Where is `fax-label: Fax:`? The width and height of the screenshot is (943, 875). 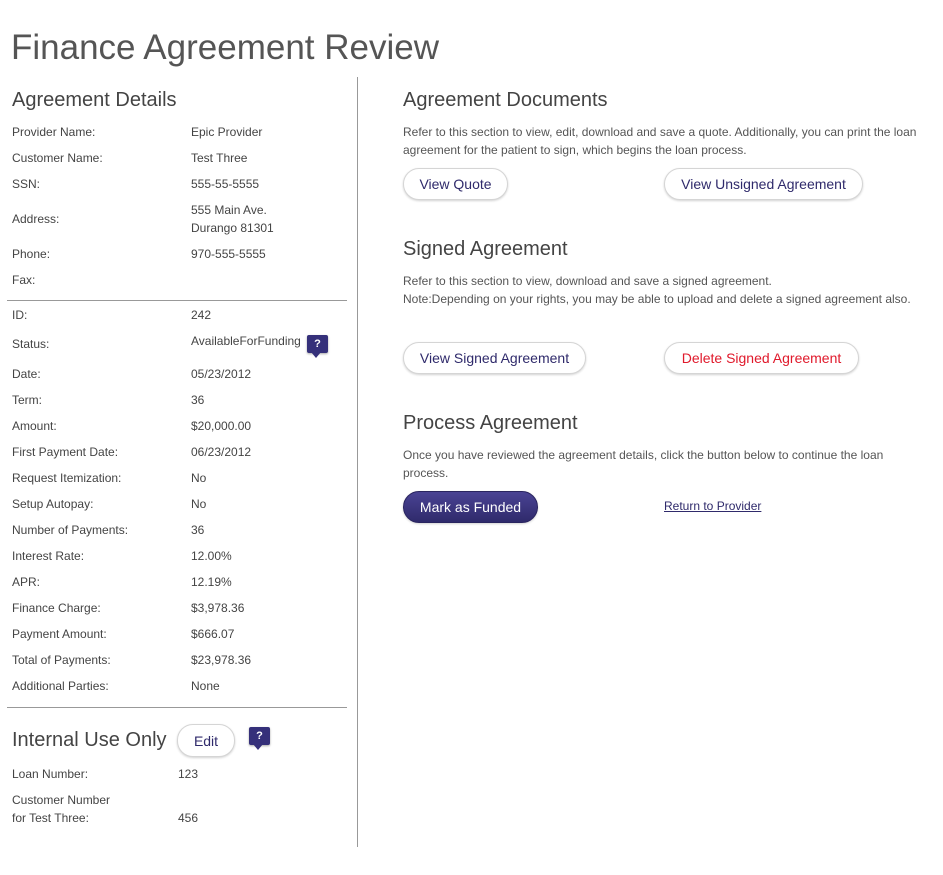 fax-label: Fax: is located at coordinates (24, 280).